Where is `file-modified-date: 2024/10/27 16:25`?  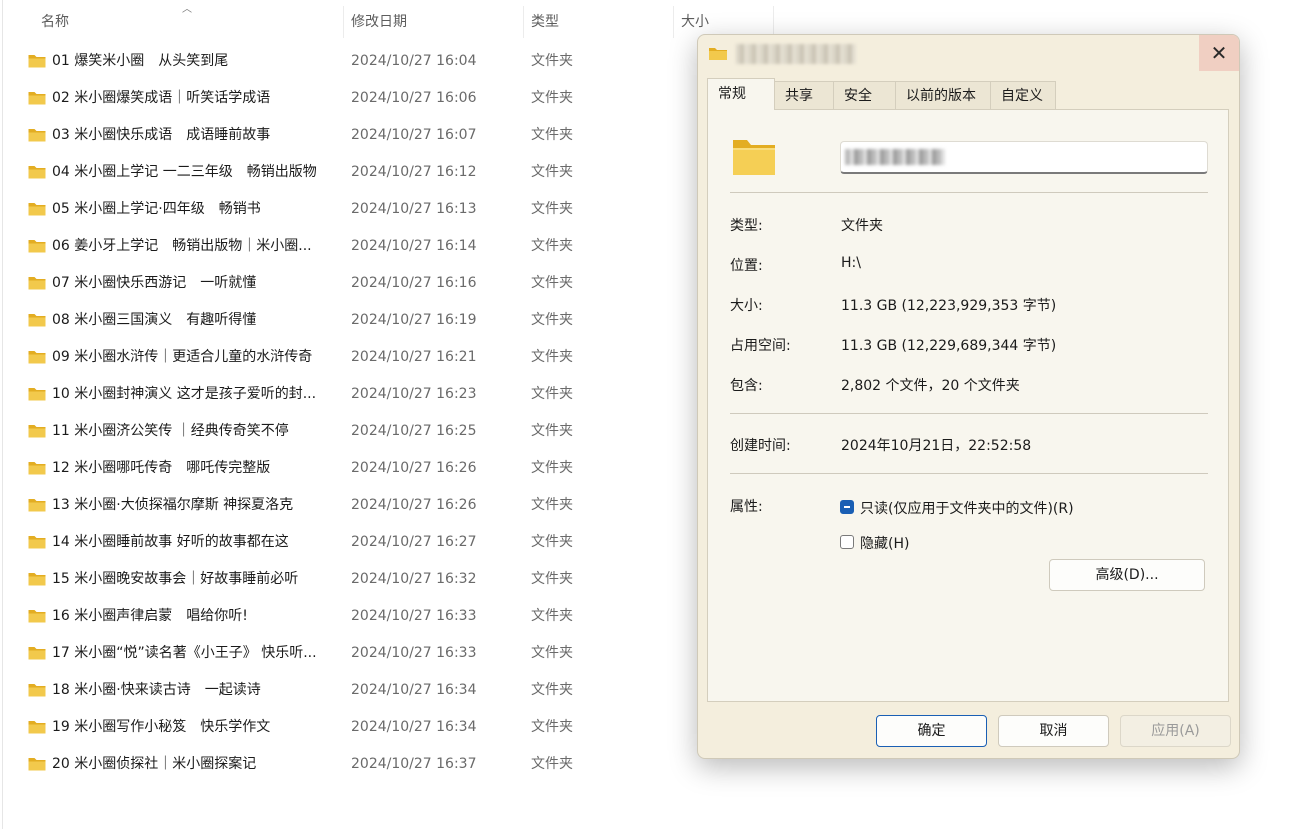 file-modified-date: 2024/10/27 16:25 is located at coordinates (414, 431).